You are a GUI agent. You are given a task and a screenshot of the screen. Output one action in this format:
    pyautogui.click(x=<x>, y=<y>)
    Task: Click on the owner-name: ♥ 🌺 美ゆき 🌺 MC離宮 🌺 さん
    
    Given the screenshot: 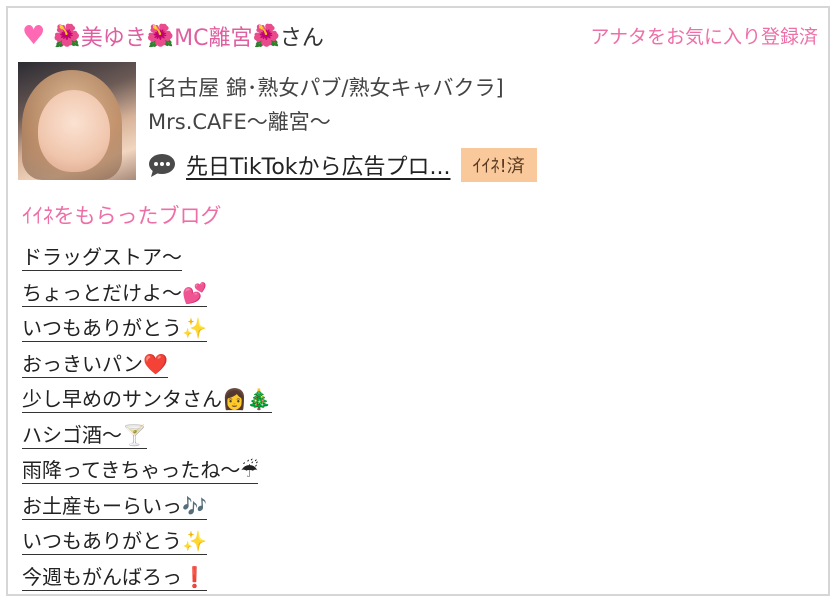 What is the action you would take?
    pyautogui.click(x=173, y=36)
    